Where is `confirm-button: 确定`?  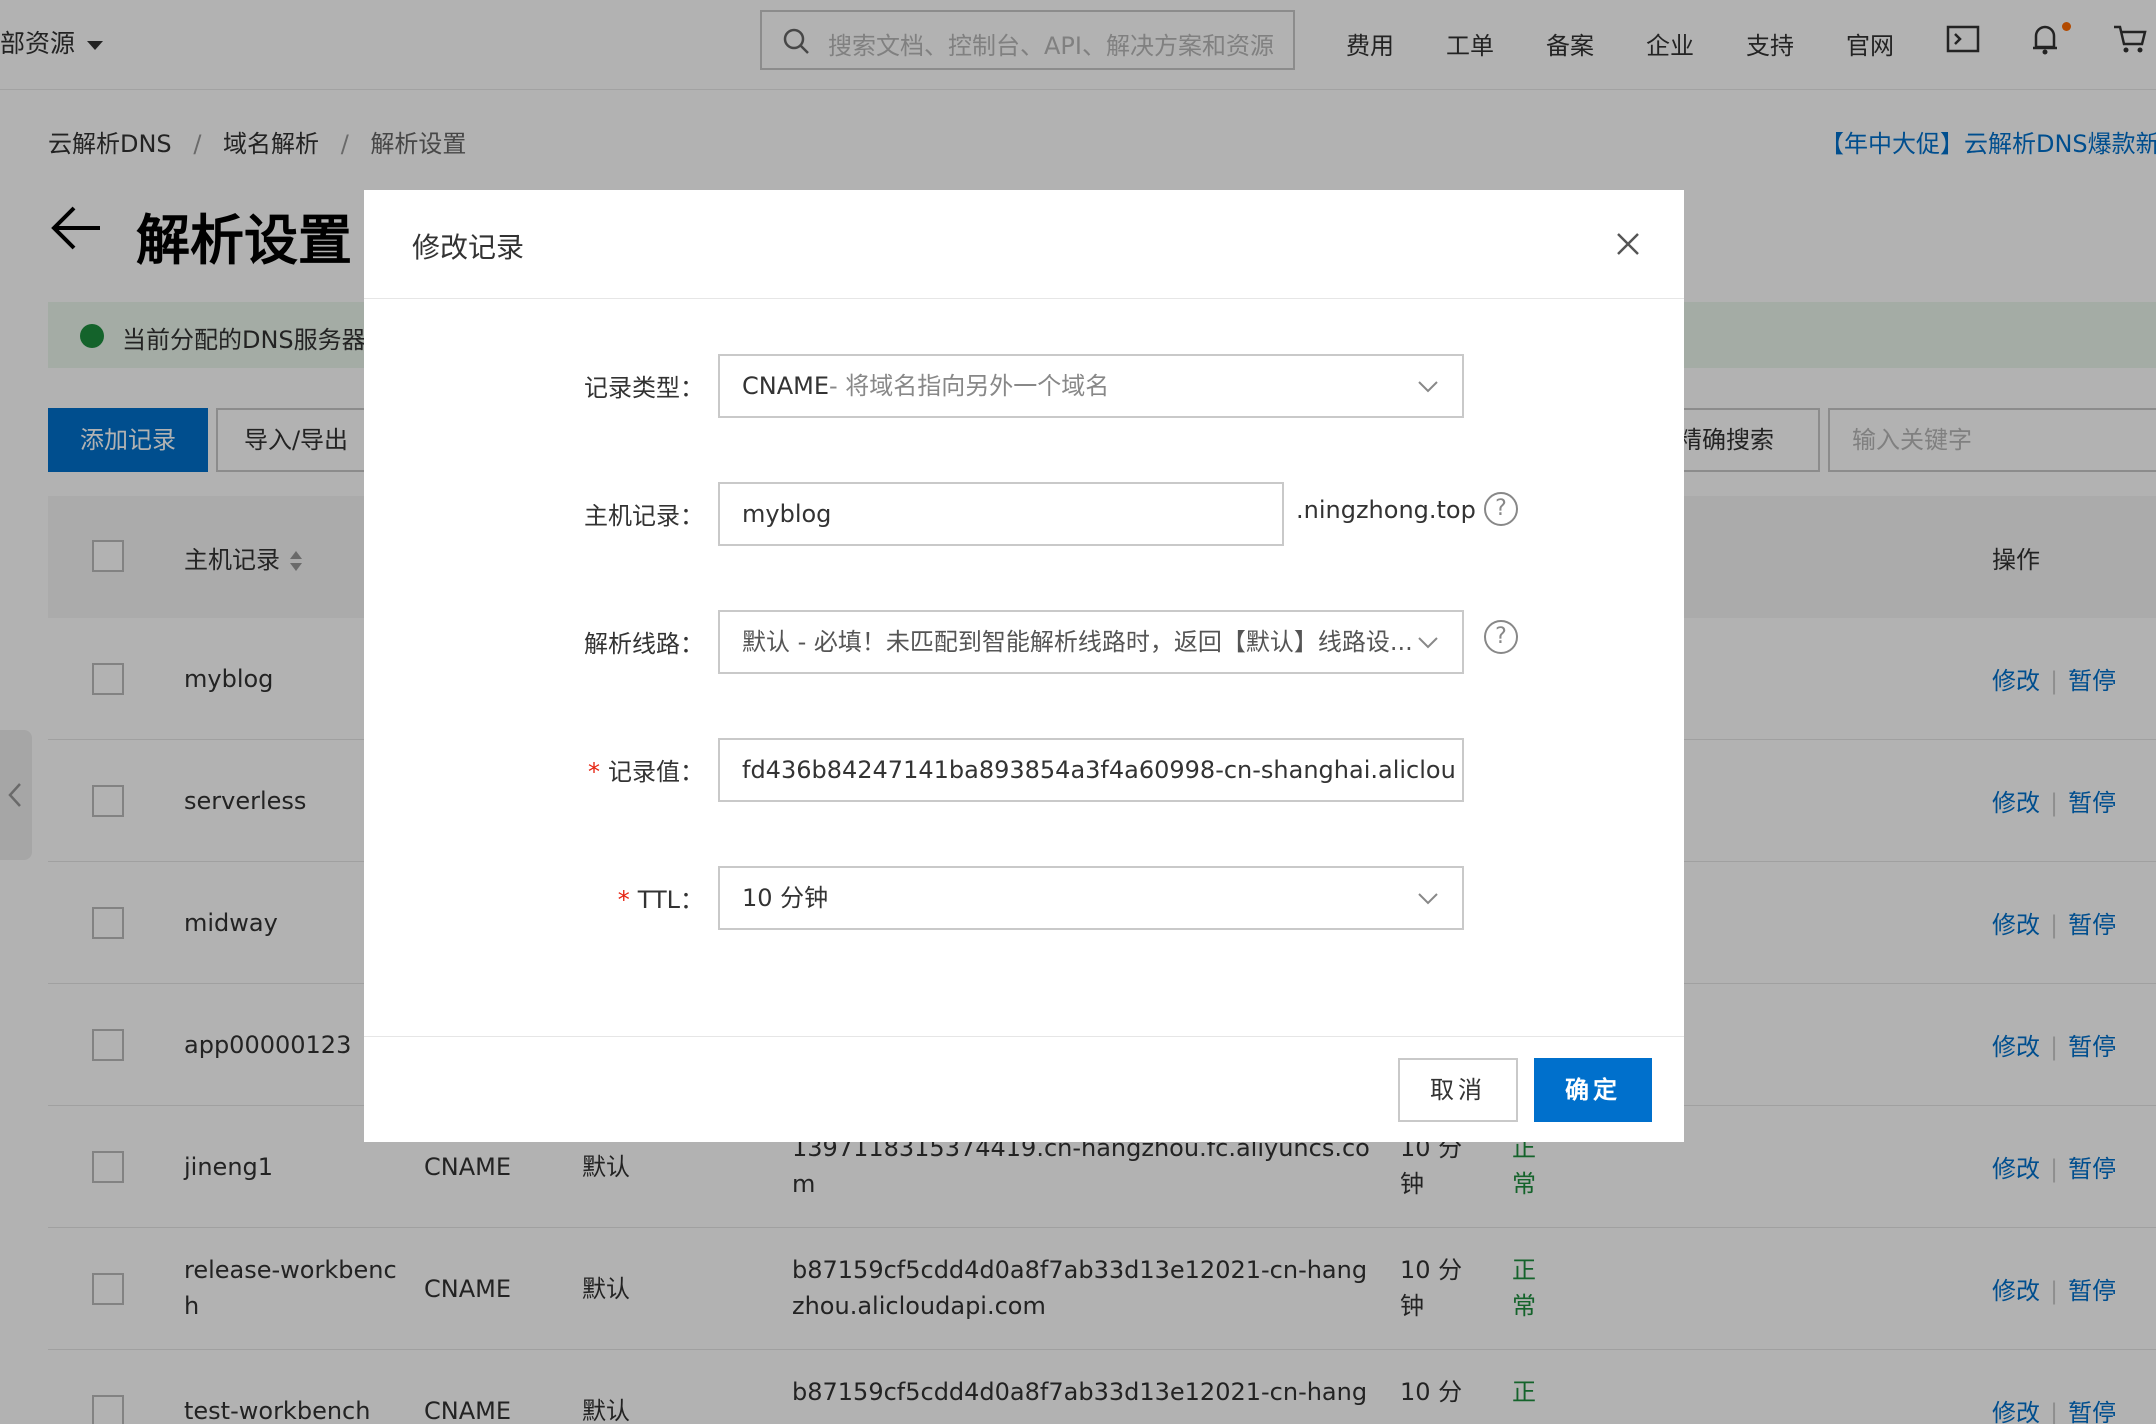 confirm-button: 确定 is located at coordinates (1593, 1090).